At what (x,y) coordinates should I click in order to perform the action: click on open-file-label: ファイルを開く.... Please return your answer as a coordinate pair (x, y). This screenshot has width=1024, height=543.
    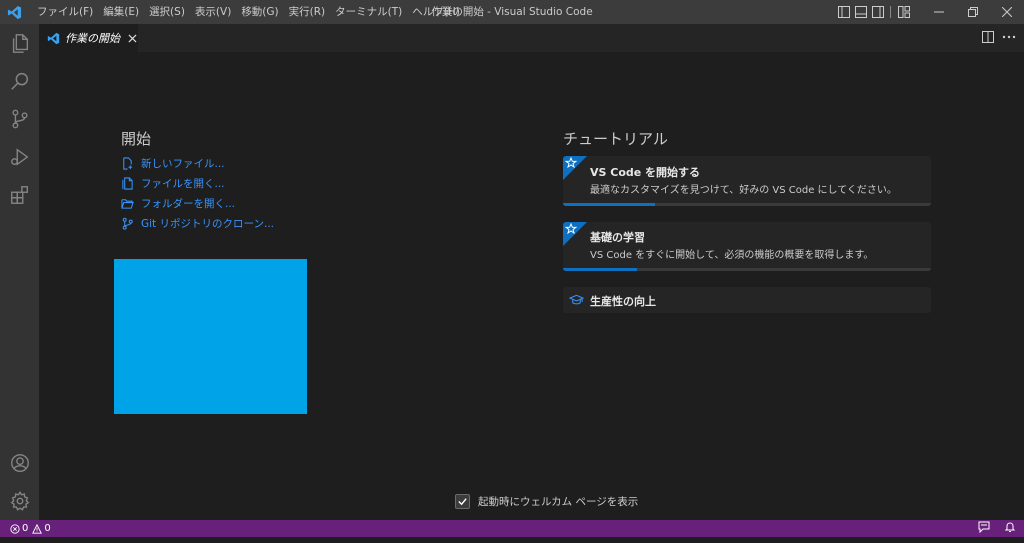
    Looking at the image, I should click on (183, 183).